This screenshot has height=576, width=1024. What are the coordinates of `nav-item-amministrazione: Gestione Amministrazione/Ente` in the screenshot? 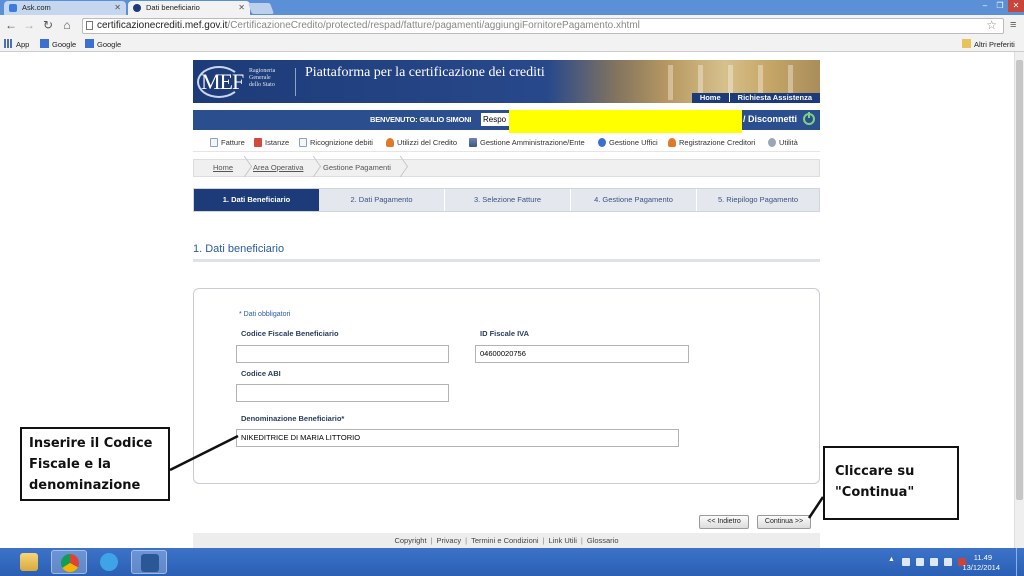 It's located at (527, 142).